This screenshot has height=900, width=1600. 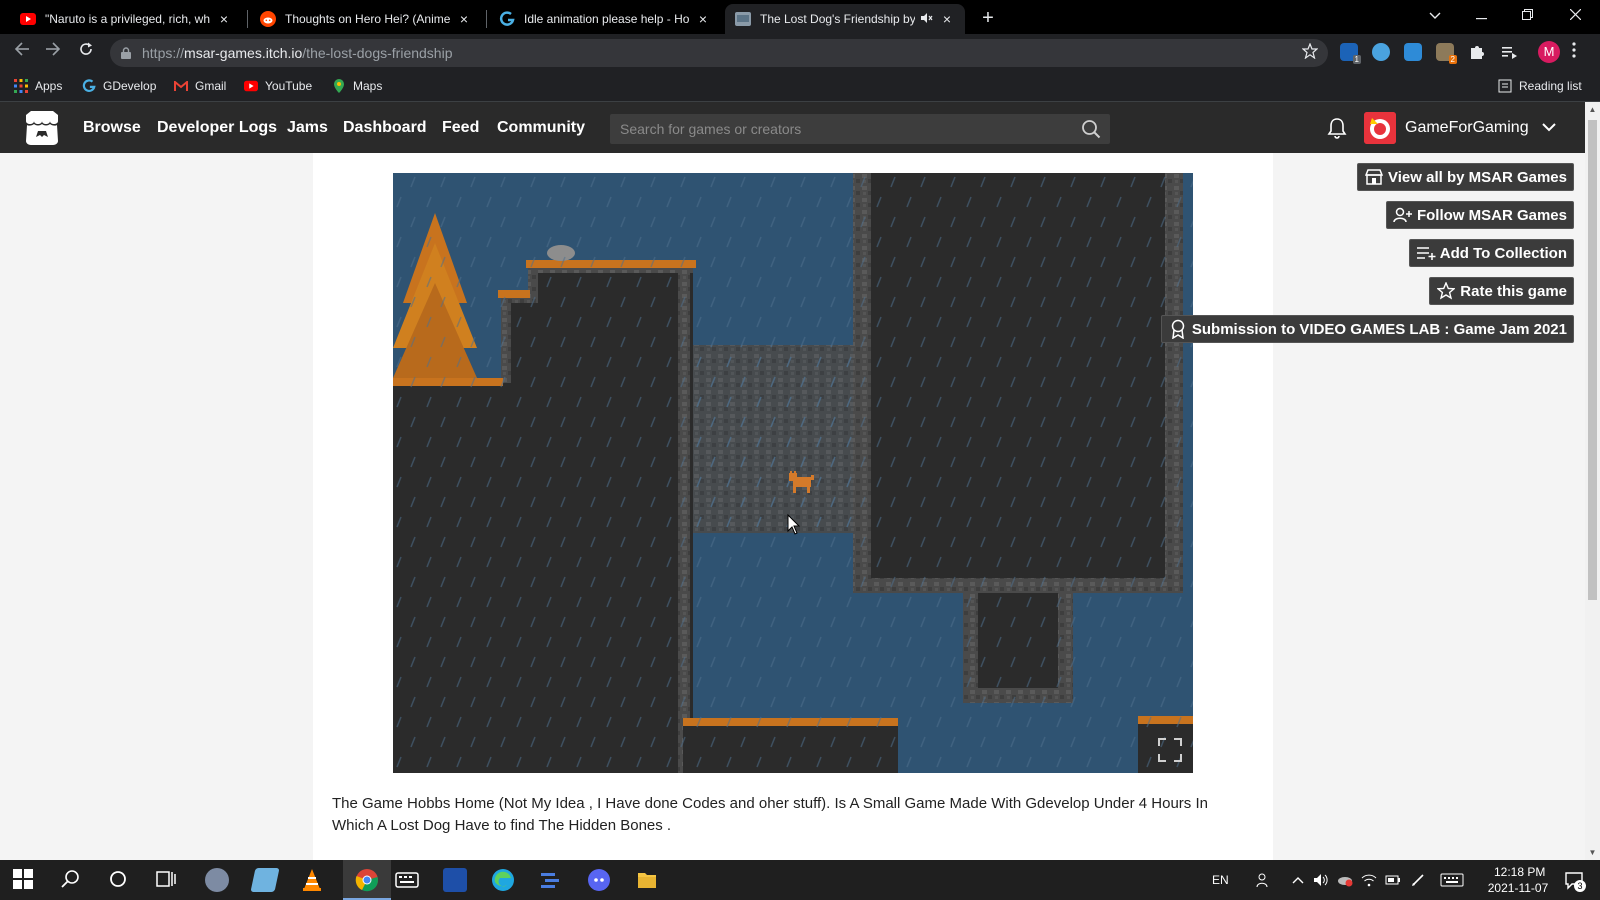 What do you see at coordinates (357, 86) in the screenshot?
I see `bookmark-maps: Maps` at bounding box center [357, 86].